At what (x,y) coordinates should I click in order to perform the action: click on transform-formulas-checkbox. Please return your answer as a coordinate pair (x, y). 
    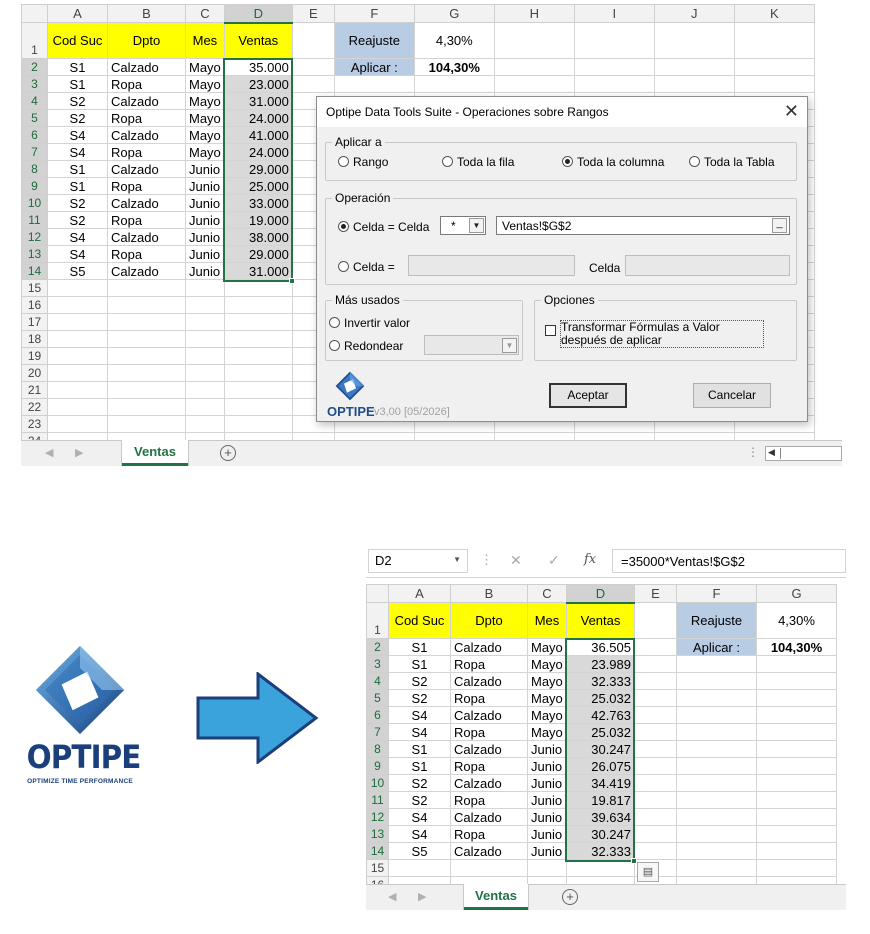
    Looking at the image, I should click on (550, 330).